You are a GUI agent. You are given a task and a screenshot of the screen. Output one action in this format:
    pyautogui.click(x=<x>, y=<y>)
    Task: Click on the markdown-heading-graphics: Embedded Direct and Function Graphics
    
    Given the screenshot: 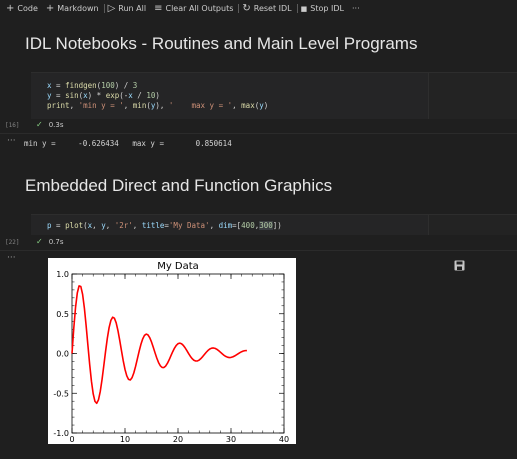 What is the action you would take?
    pyautogui.click(x=179, y=185)
    